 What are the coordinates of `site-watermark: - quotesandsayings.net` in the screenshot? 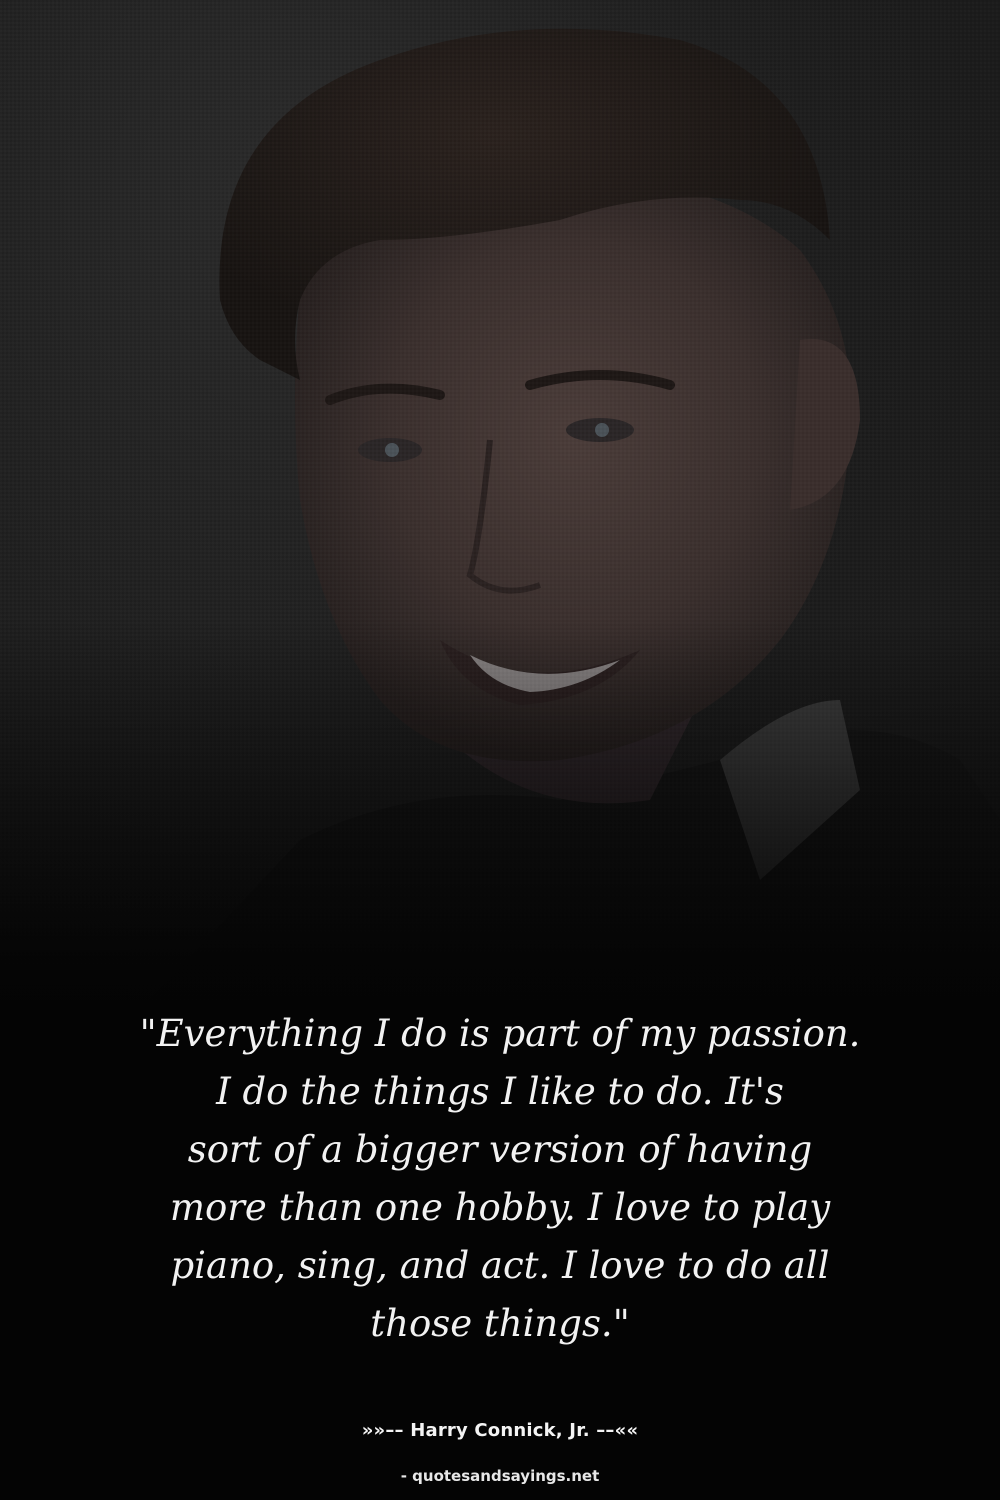 It's located at (500, 1476).